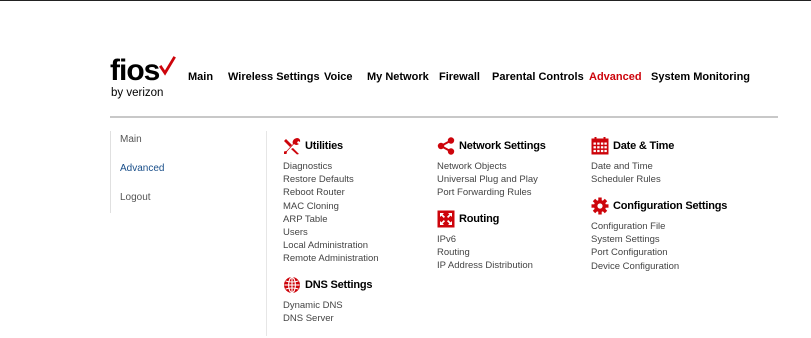 Image resolution: width=811 pixels, height=338 pixels. I want to click on link-users: Users, so click(331, 232).